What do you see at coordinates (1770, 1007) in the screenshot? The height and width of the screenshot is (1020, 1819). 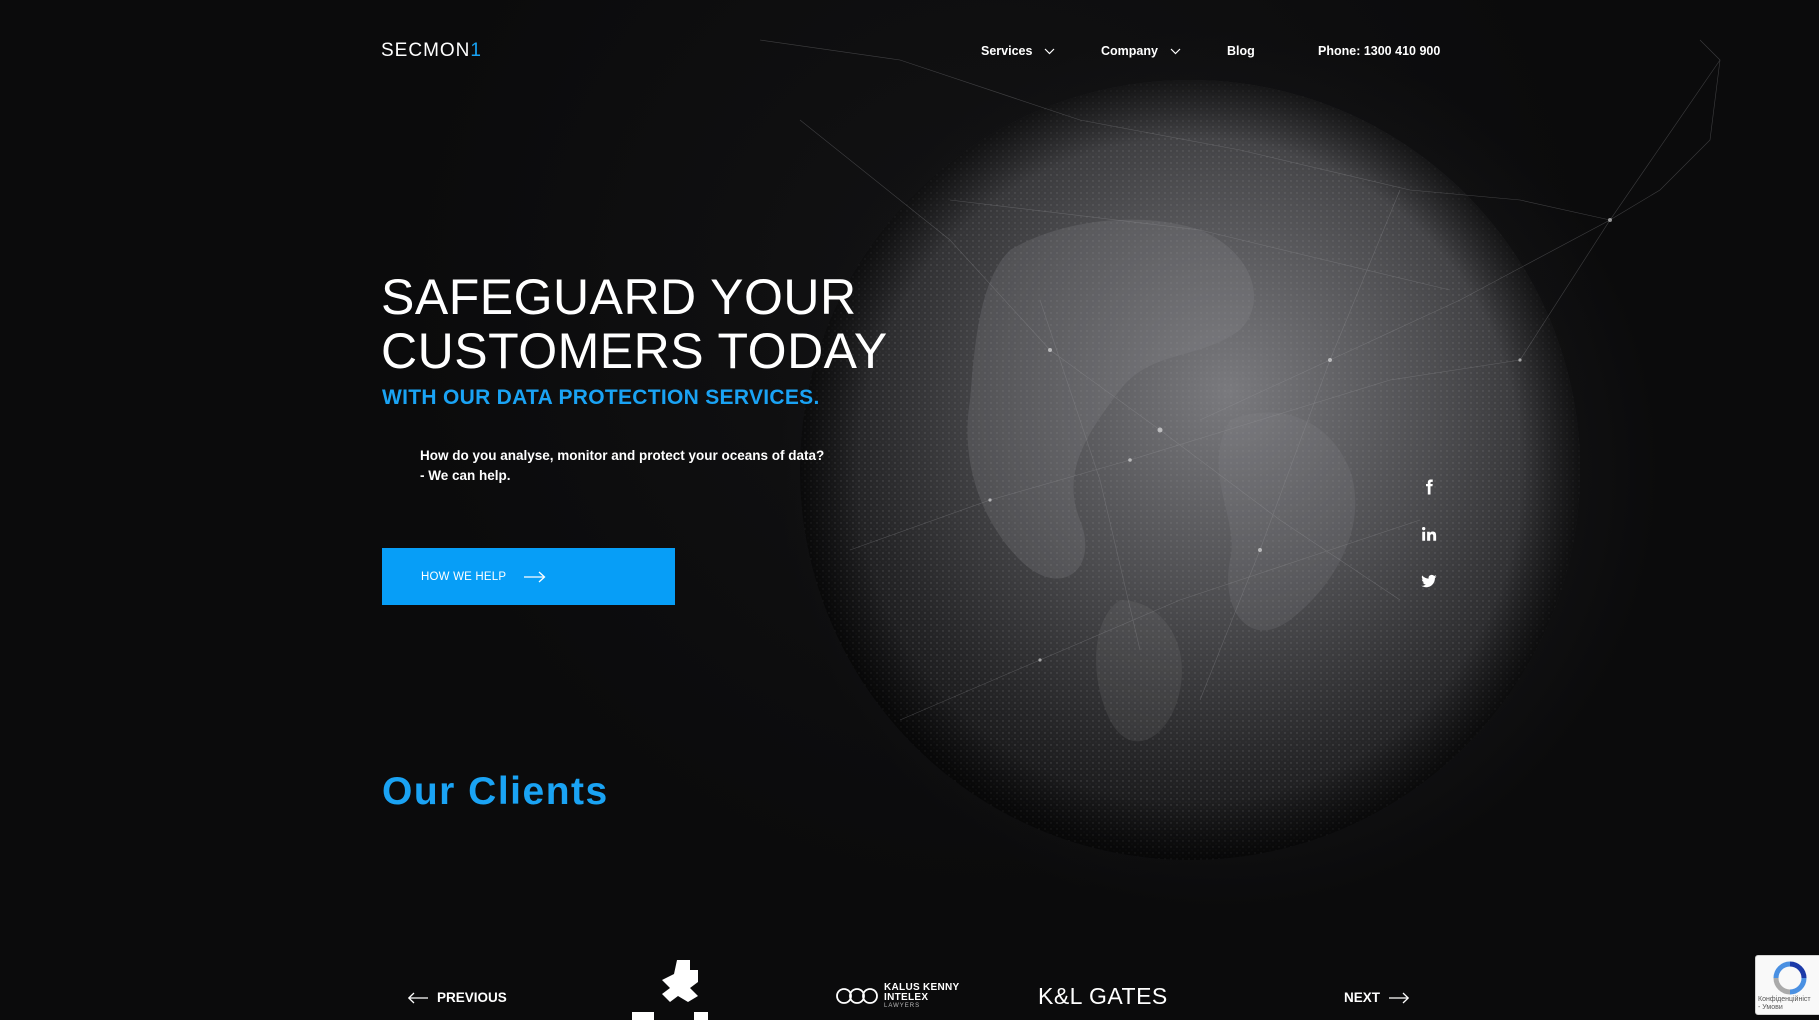 I see `recaptcha-text-line-2: - Умови` at bounding box center [1770, 1007].